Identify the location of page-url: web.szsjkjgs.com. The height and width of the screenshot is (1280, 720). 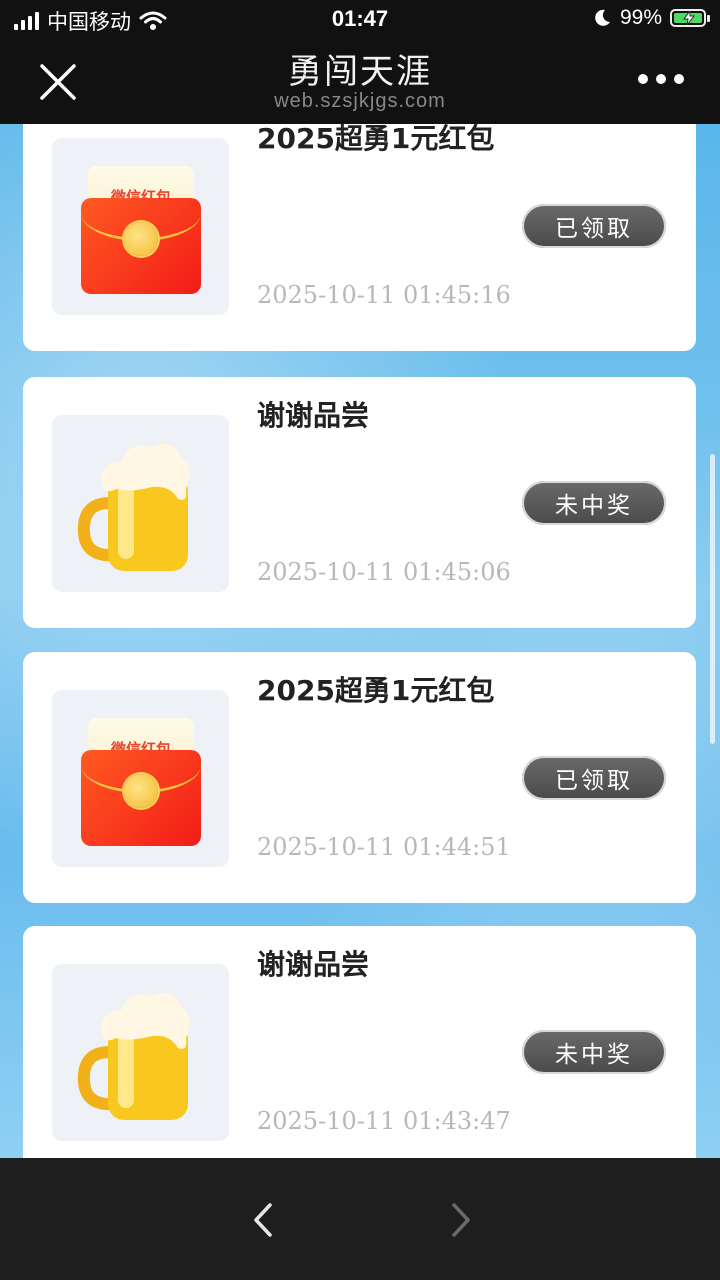
(360, 101).